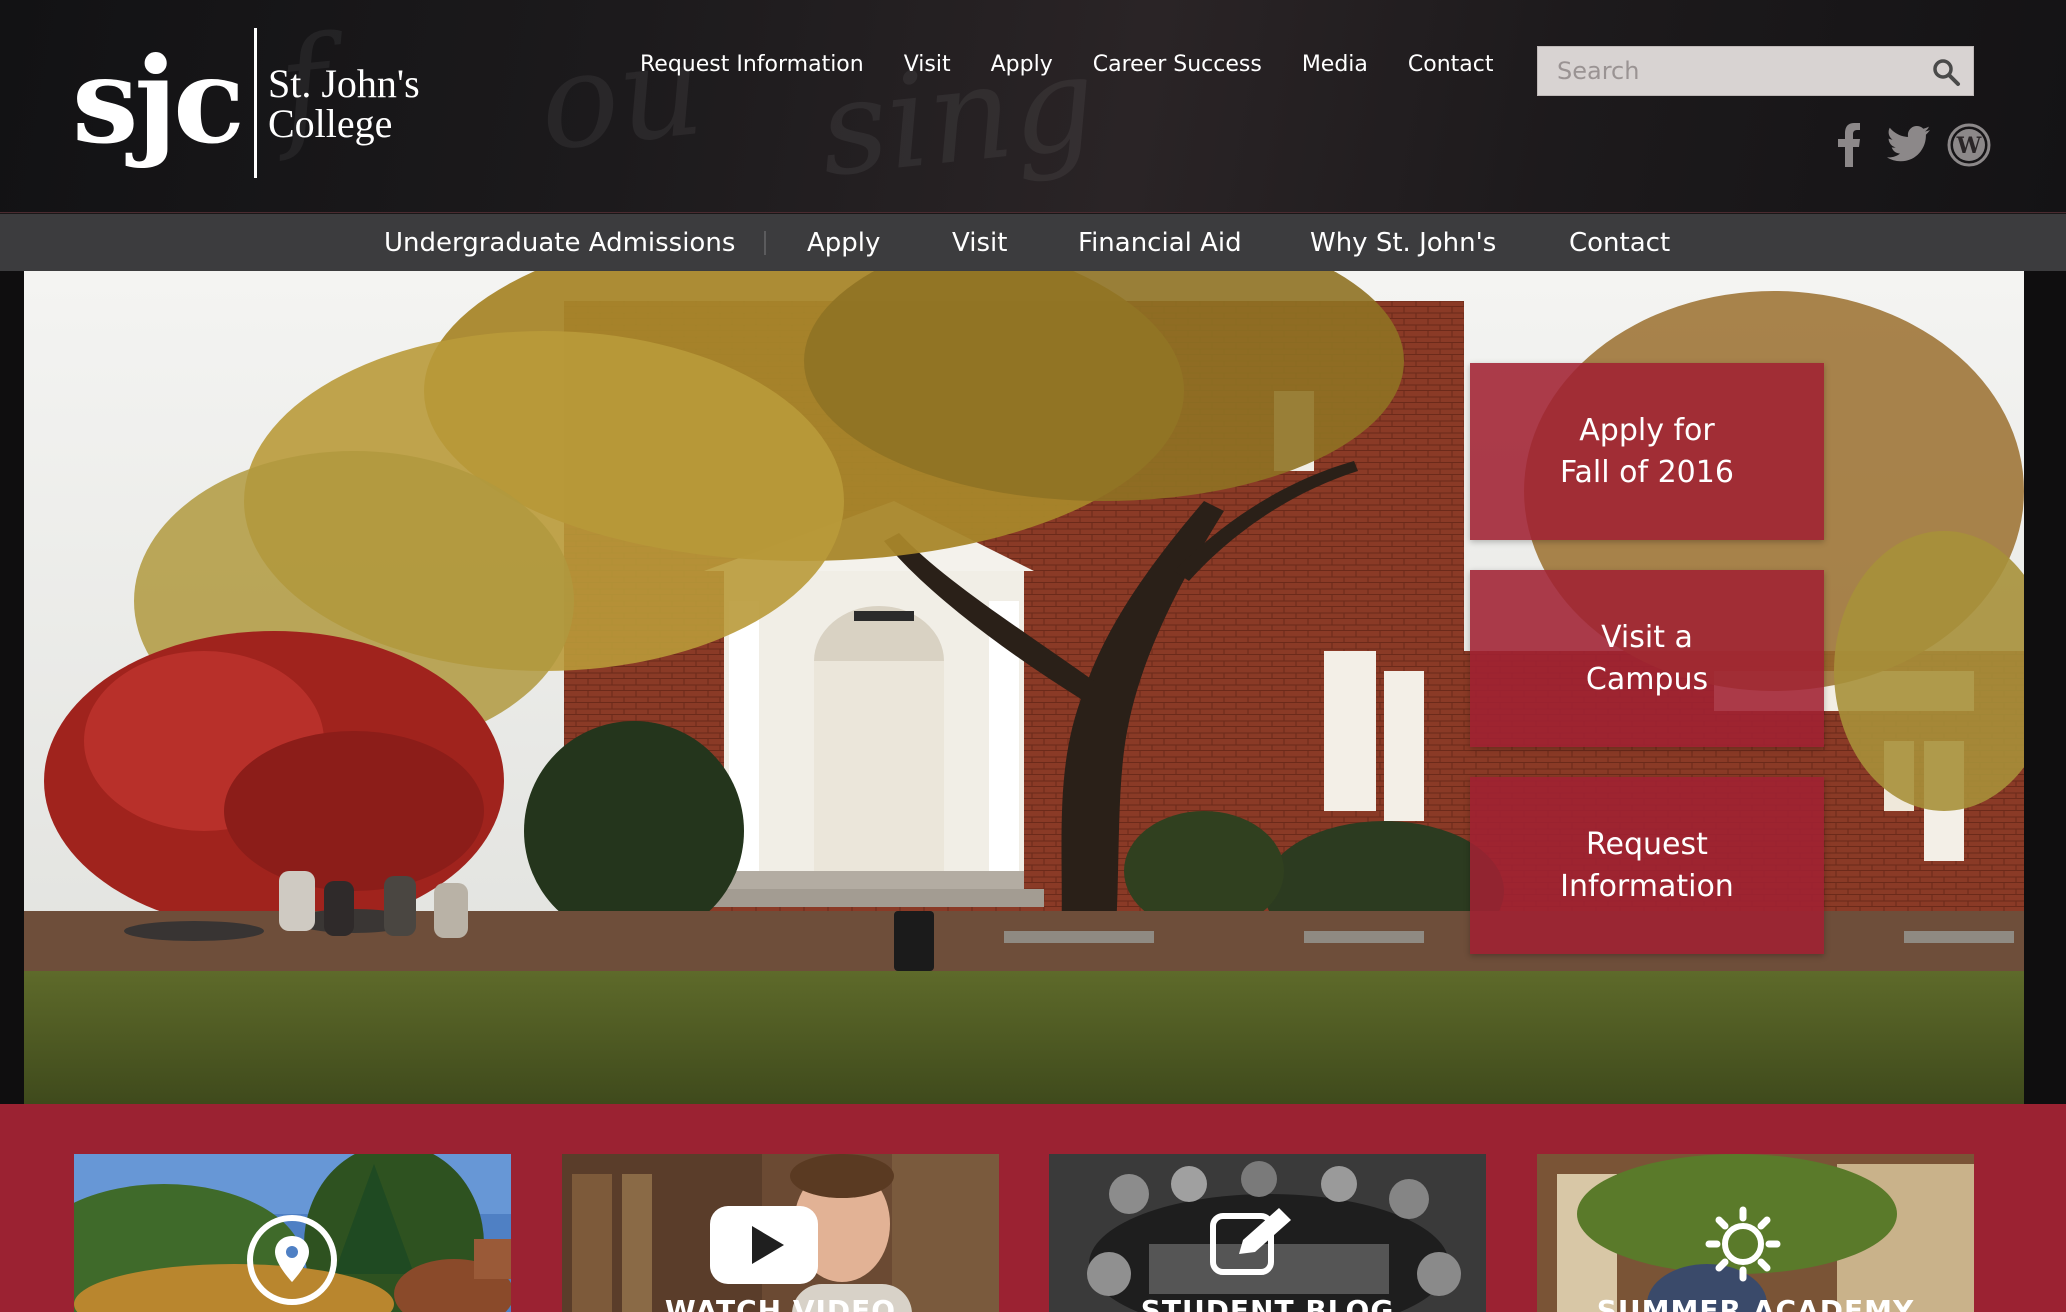 This screenshot has width=2066, height=1312. What do you see at coordinates (1022, 64) in the screenshot?
I see `utility-nav-apply: Apply` at bounding box center [1022, 64].